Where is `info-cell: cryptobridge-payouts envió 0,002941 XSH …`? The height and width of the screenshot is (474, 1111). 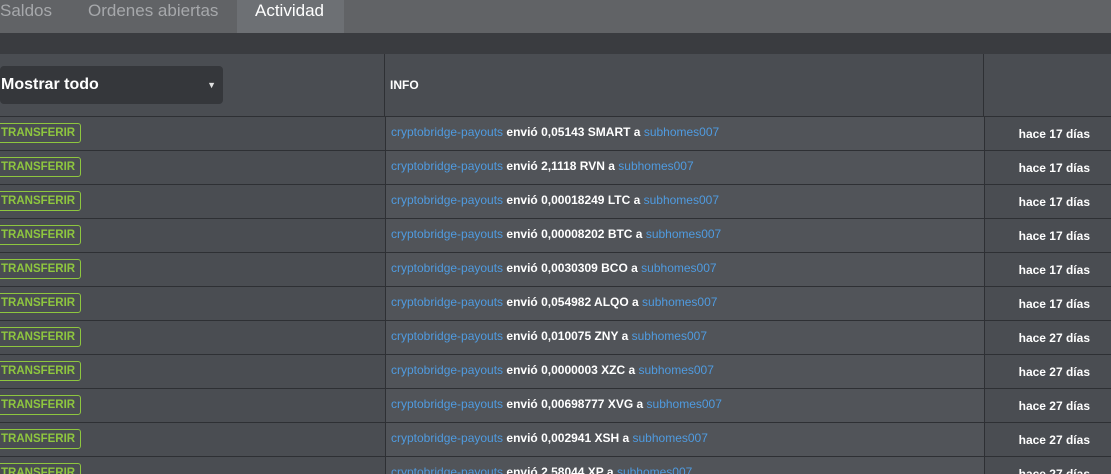 info-cell: cryptobridge-payouts envió 0,002941 XSH … is located at coordinates (685, 439).